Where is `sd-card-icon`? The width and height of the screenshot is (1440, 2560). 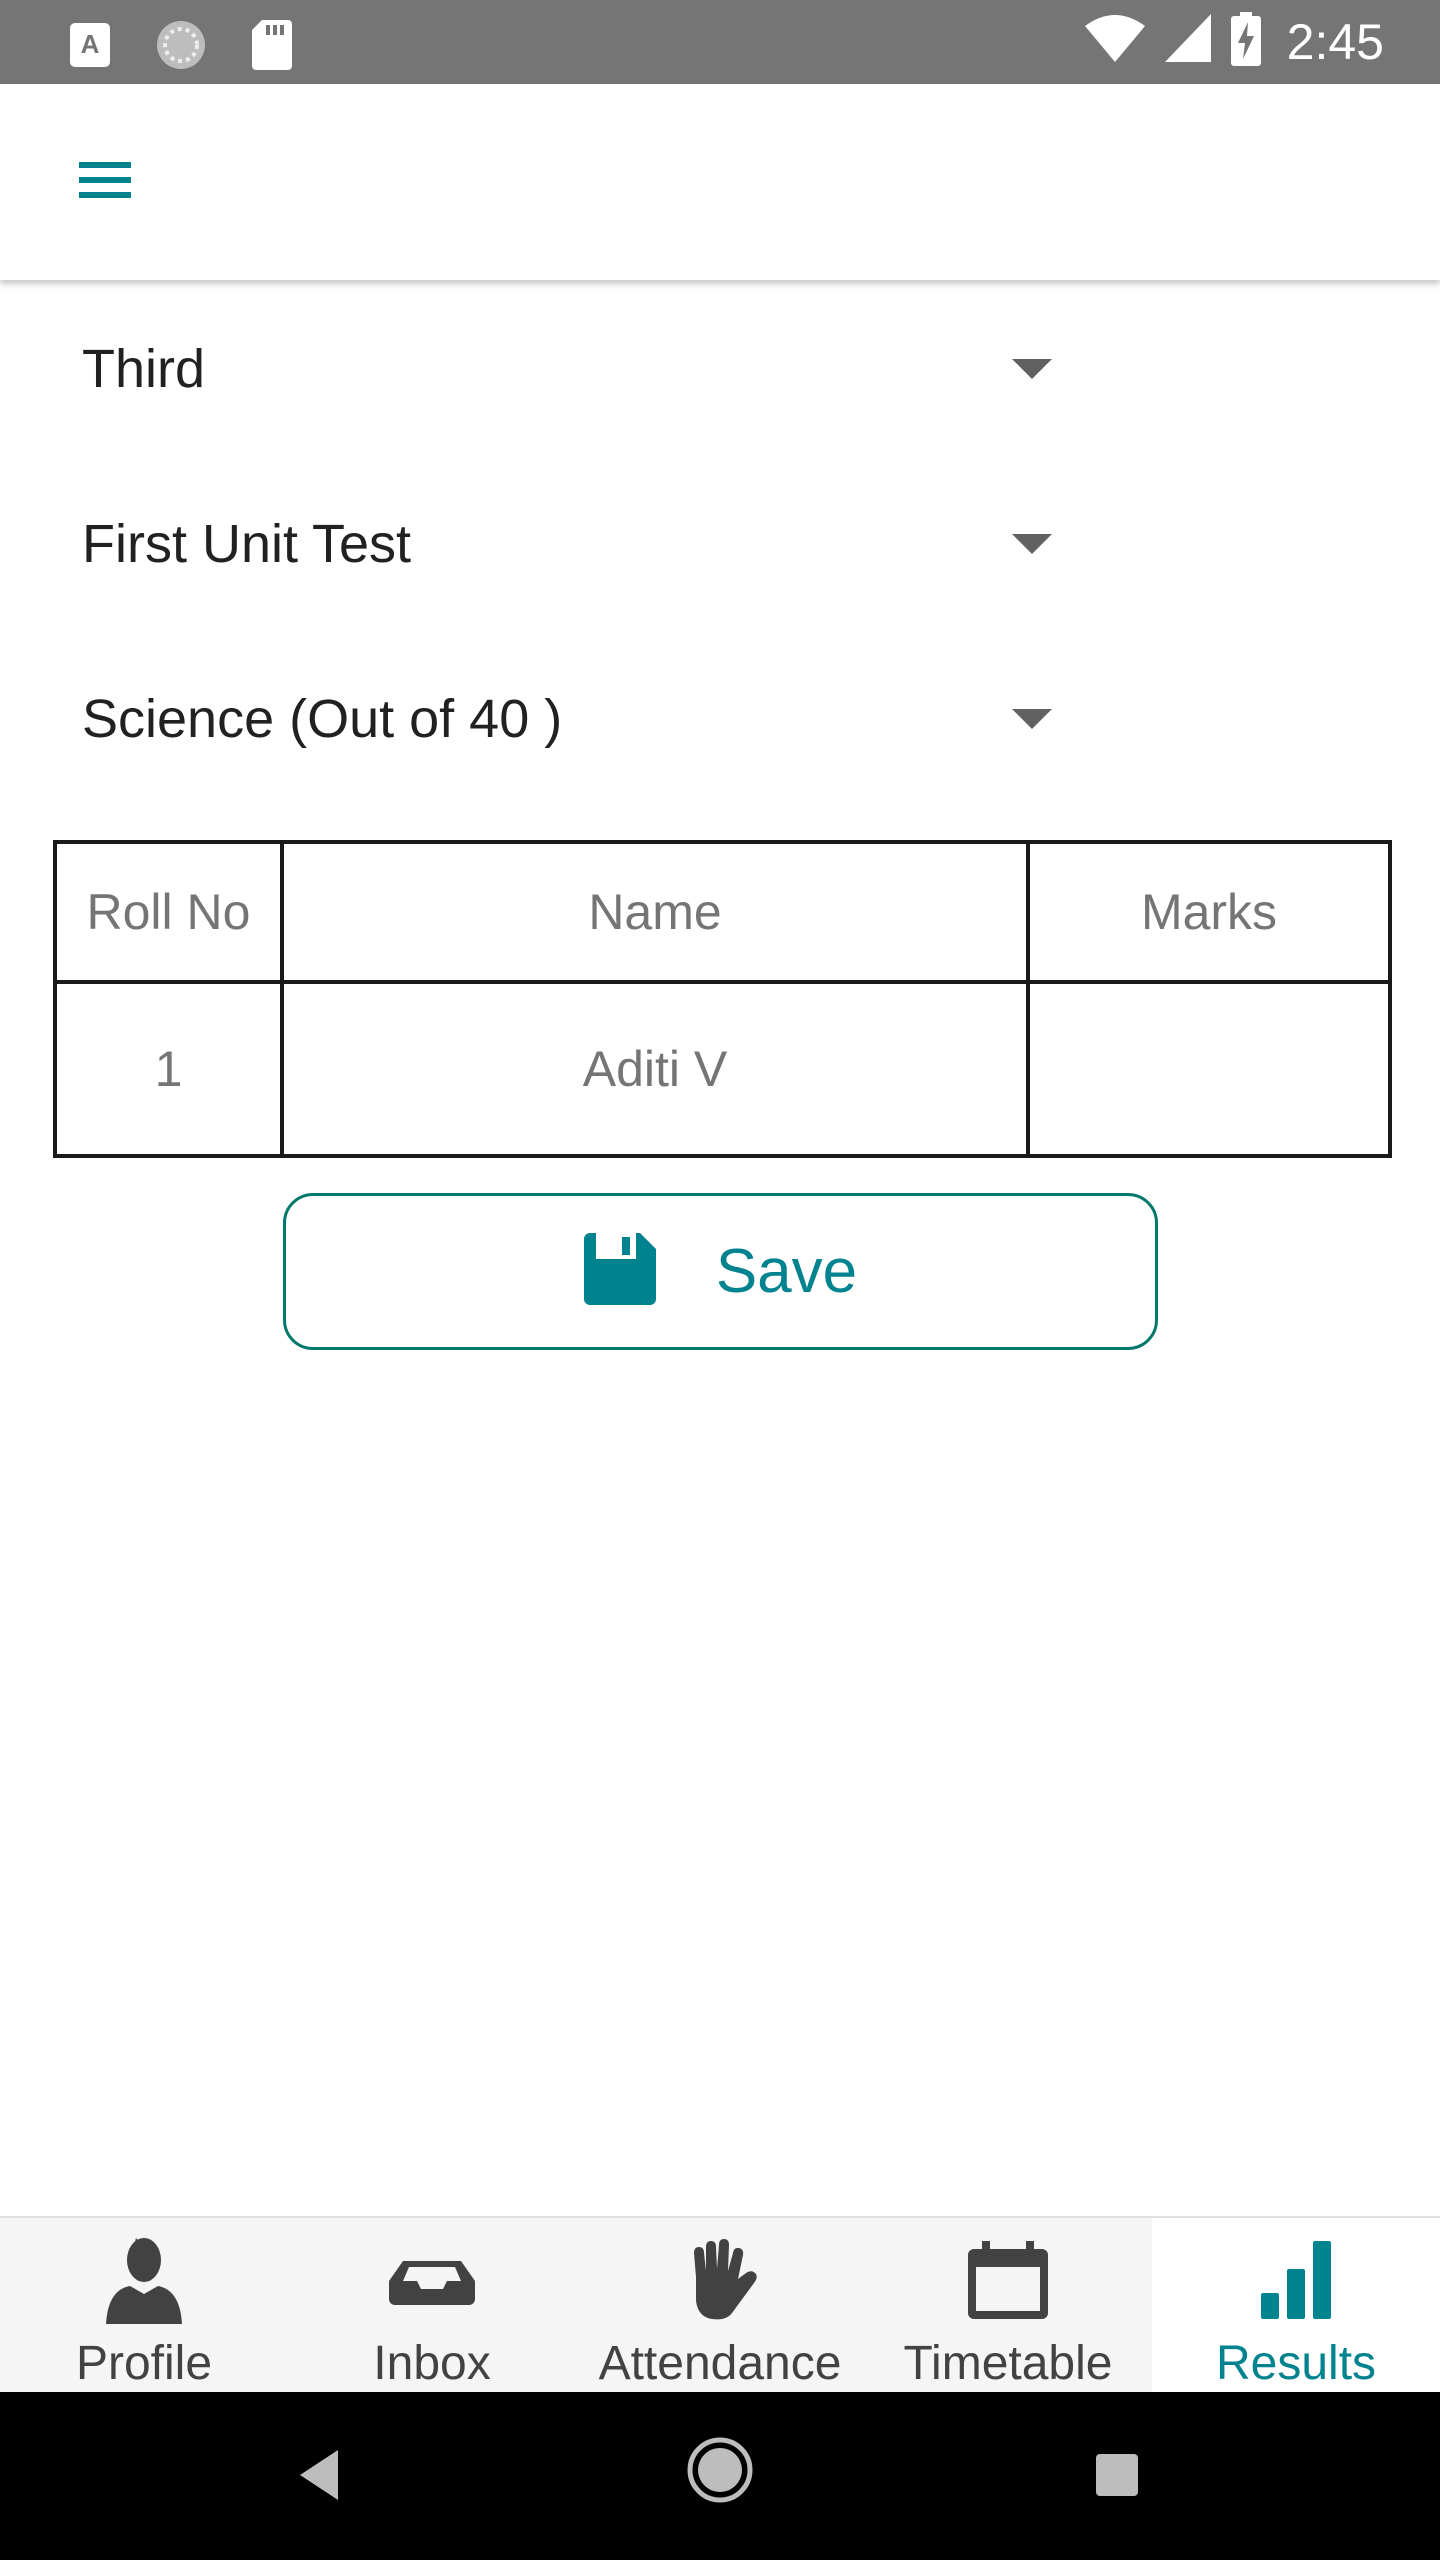
sd-card-icon is located at coordinates (272, 47).